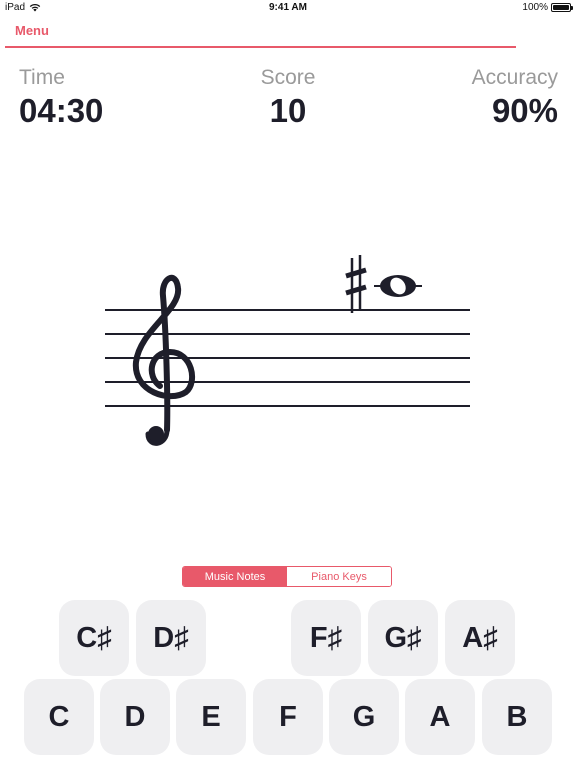 Image resolution: width=576 pixels, height=768 pixels. I want to click on battery-percent: 100%, so click(535, 7).